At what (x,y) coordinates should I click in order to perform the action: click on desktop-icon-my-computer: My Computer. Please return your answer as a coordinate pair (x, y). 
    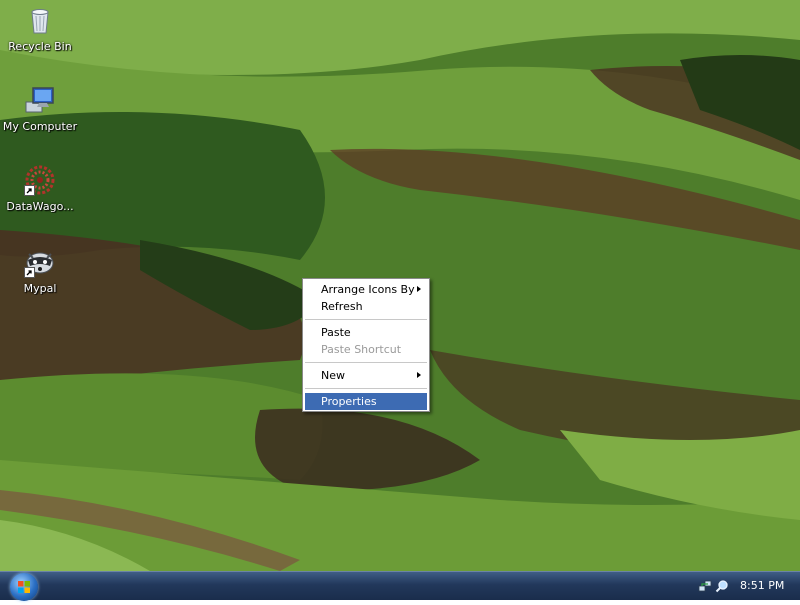
    Looking at the image, I should click on (40, 108).